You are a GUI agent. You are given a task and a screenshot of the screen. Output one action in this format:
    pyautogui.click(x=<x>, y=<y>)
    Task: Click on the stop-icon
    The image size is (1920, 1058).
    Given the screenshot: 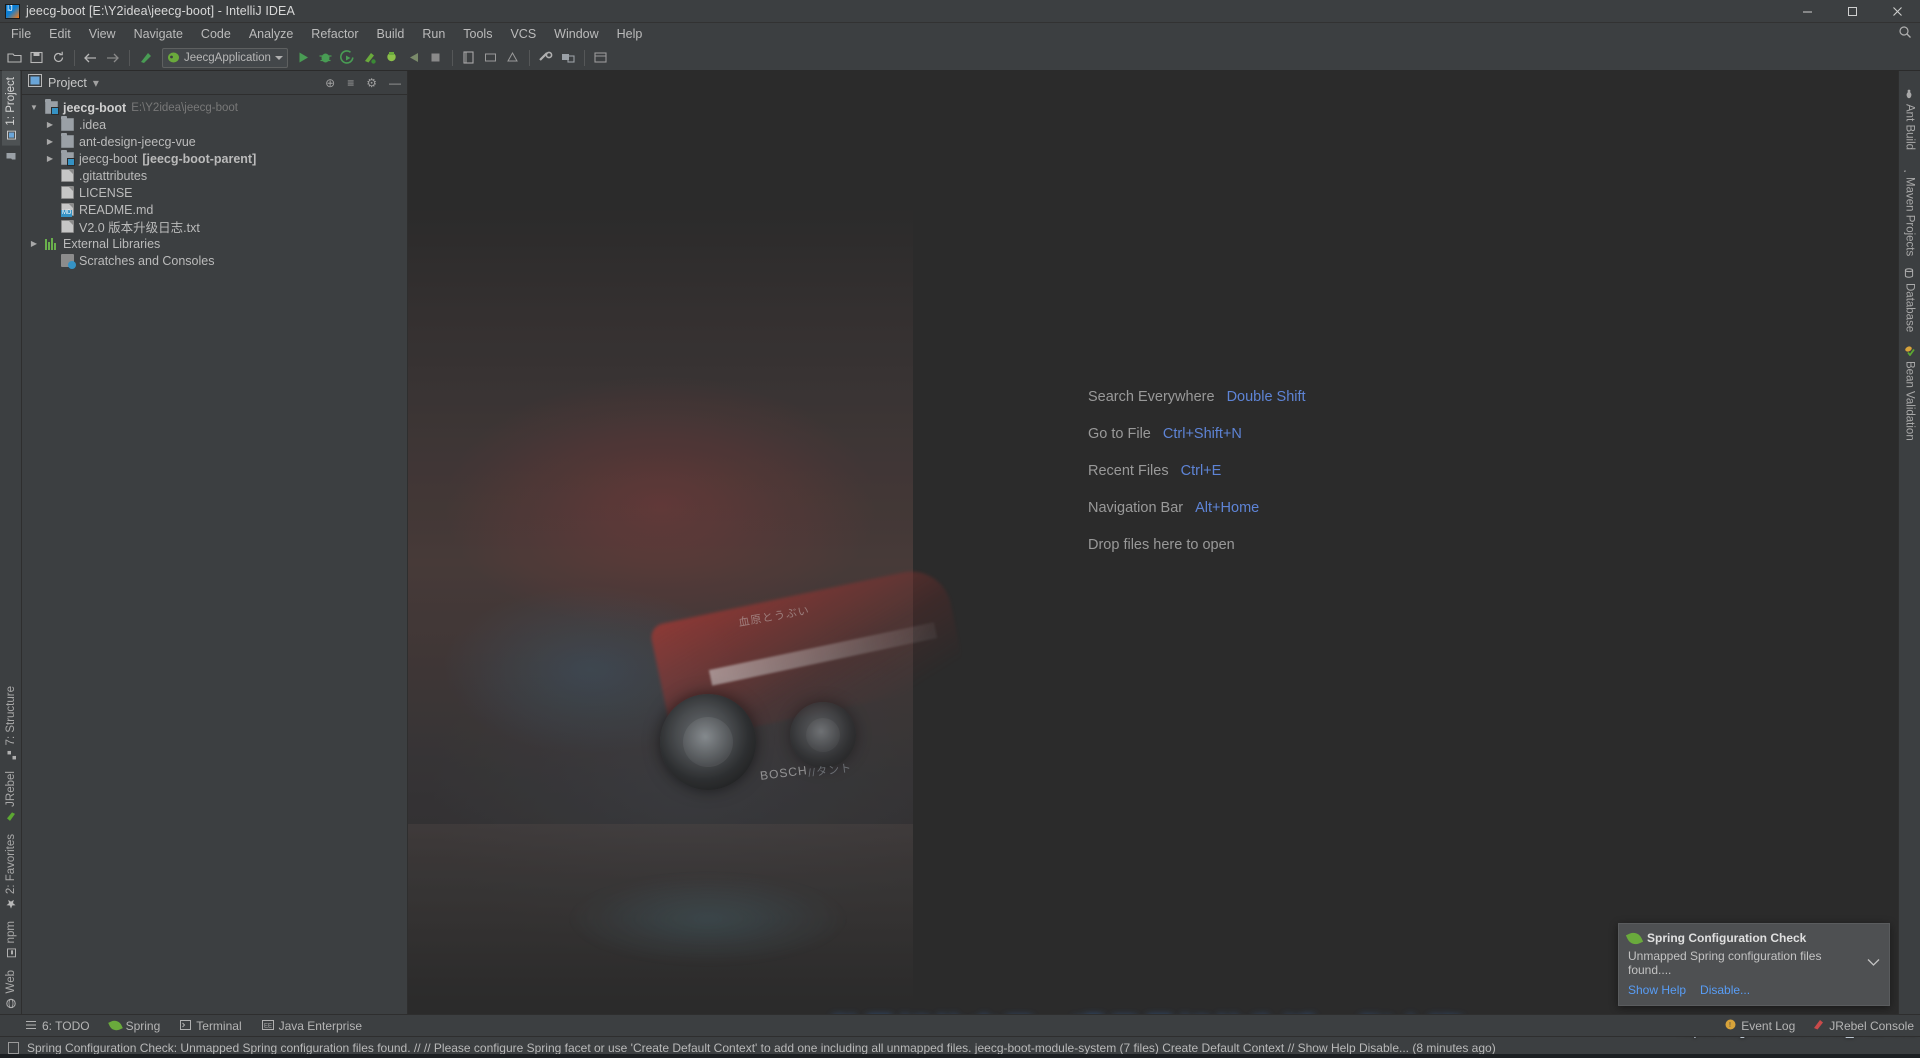 What is the action you would take?
    pyautogui.click(x=436, y=58)
    